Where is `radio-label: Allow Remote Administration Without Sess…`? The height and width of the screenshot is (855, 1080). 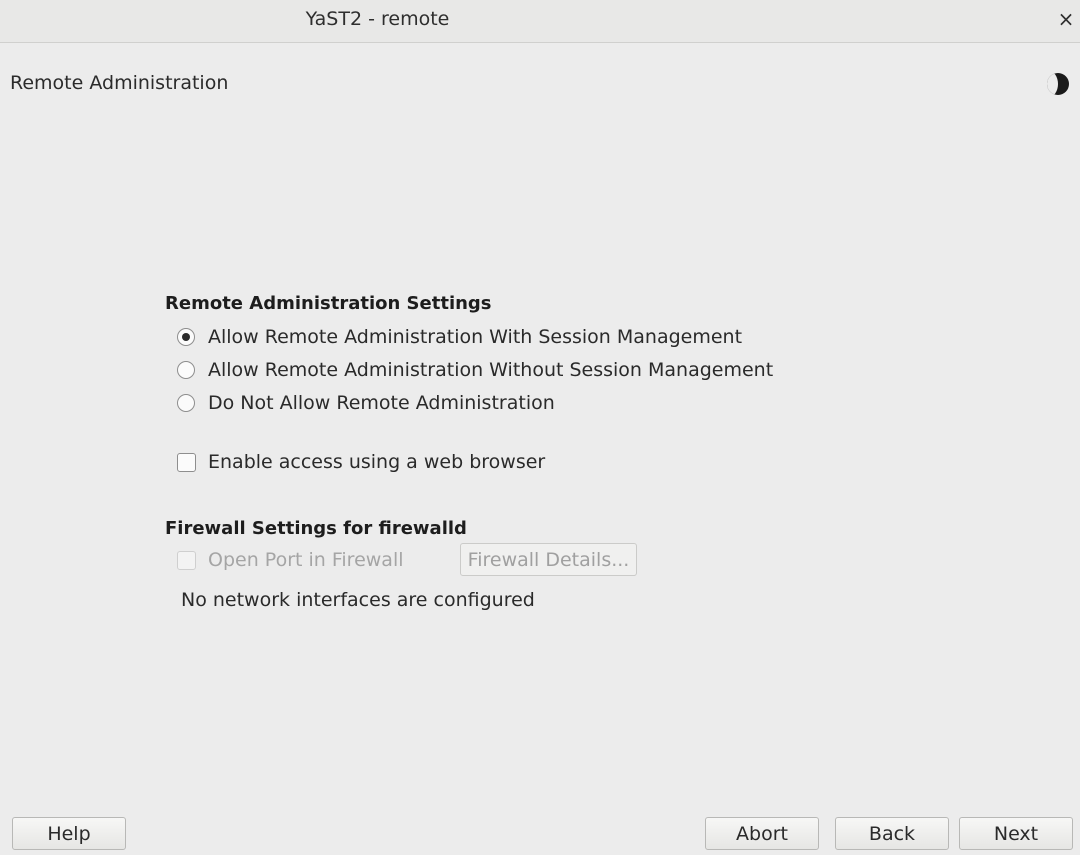
radio-label: Allow Remote Administration Without Sess… is located at coordinates (491, 370).